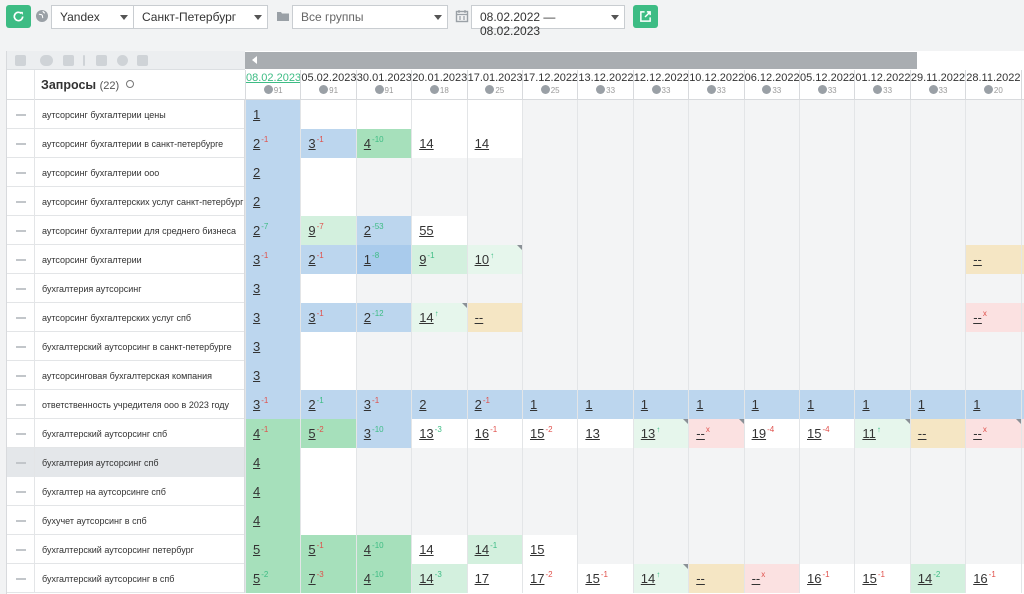 The image size is (1024, 594). What do you see at coordinates (439, 230) in the screenshot?
I see `position-cell: 55` at bounding box center [439, 230].